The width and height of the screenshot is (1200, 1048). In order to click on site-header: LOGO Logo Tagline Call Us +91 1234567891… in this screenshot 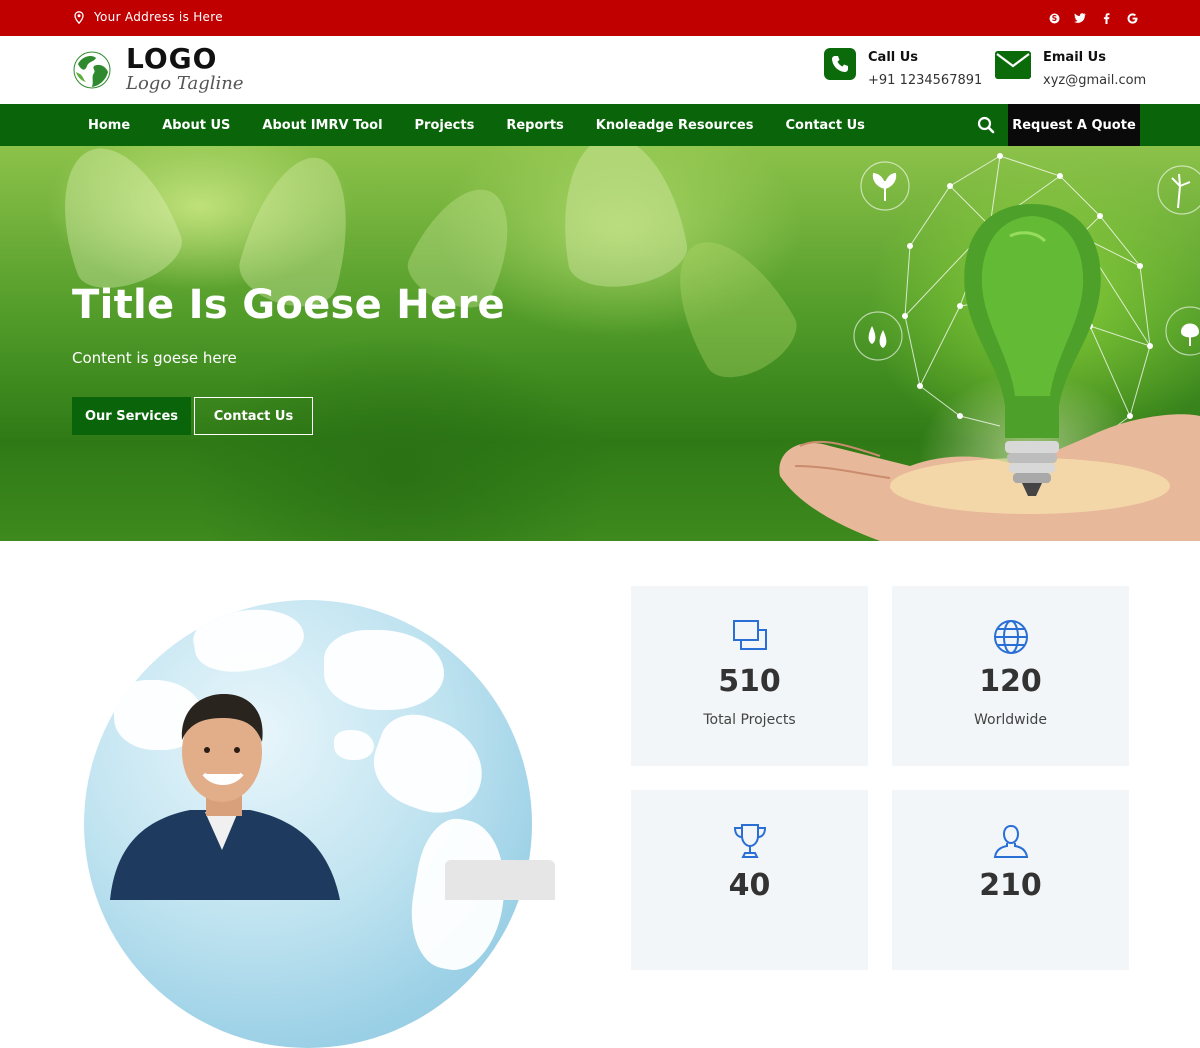, I will do `click(600, 70)`.